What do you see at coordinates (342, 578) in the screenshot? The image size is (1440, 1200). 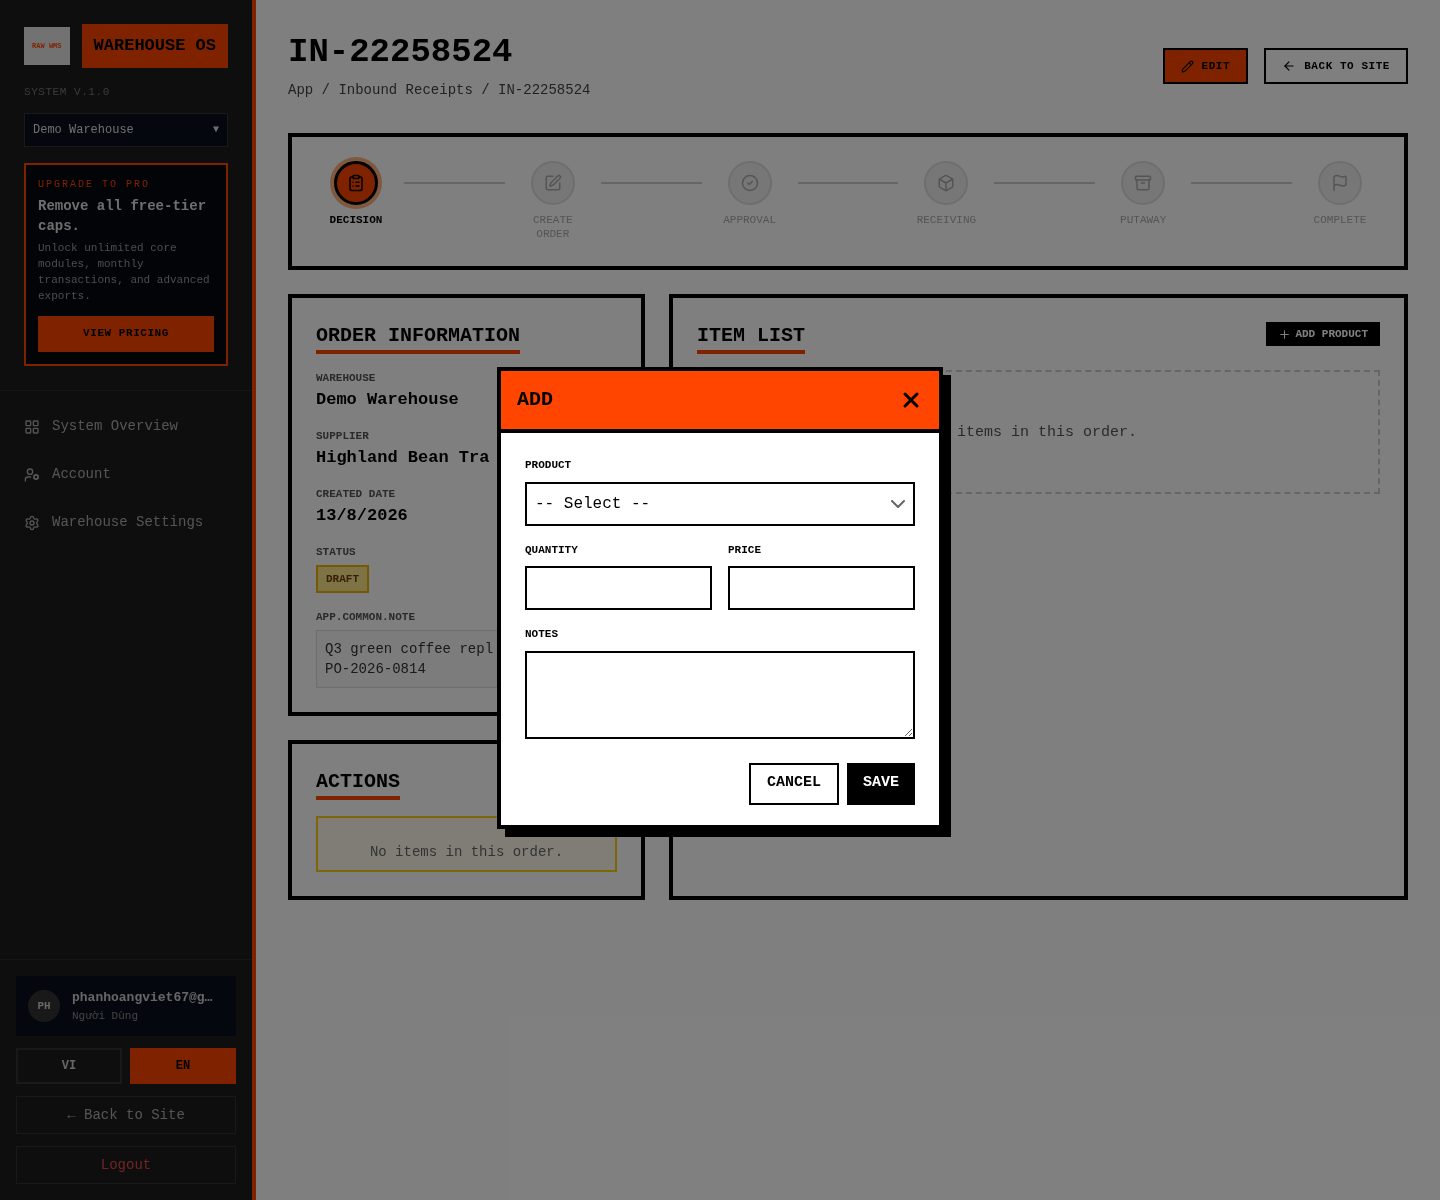 I see `status-badge: DRAFT` at bounding box center [342, 578].